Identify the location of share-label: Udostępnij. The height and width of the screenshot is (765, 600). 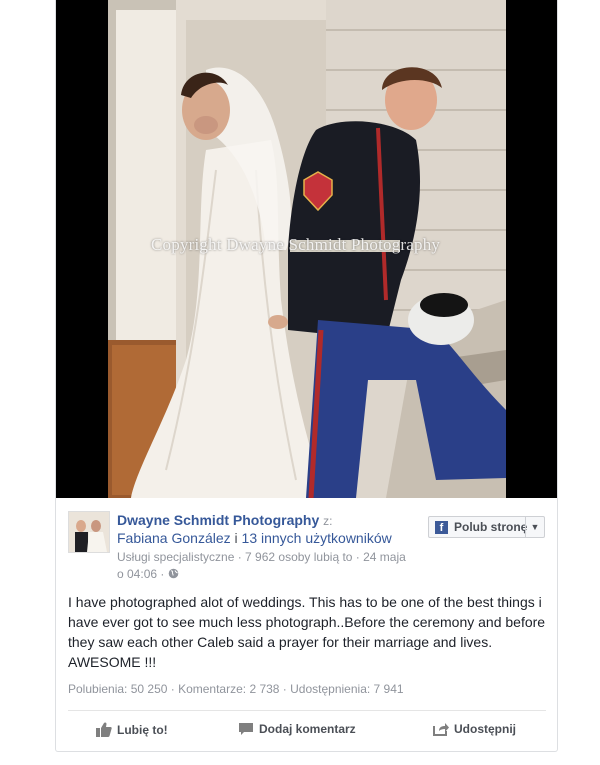
(485, 729).